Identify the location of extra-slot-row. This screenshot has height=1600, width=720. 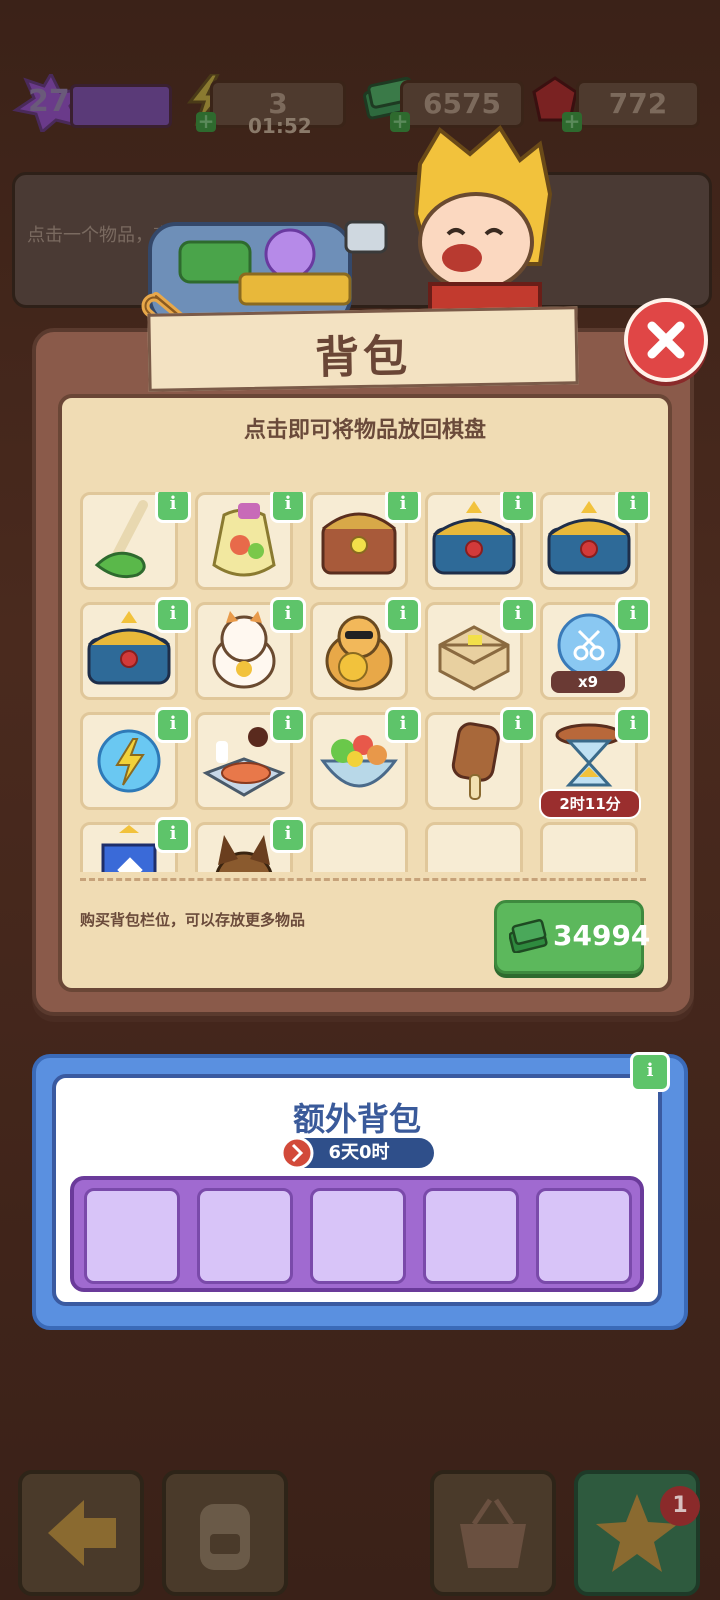
(357, 1234).